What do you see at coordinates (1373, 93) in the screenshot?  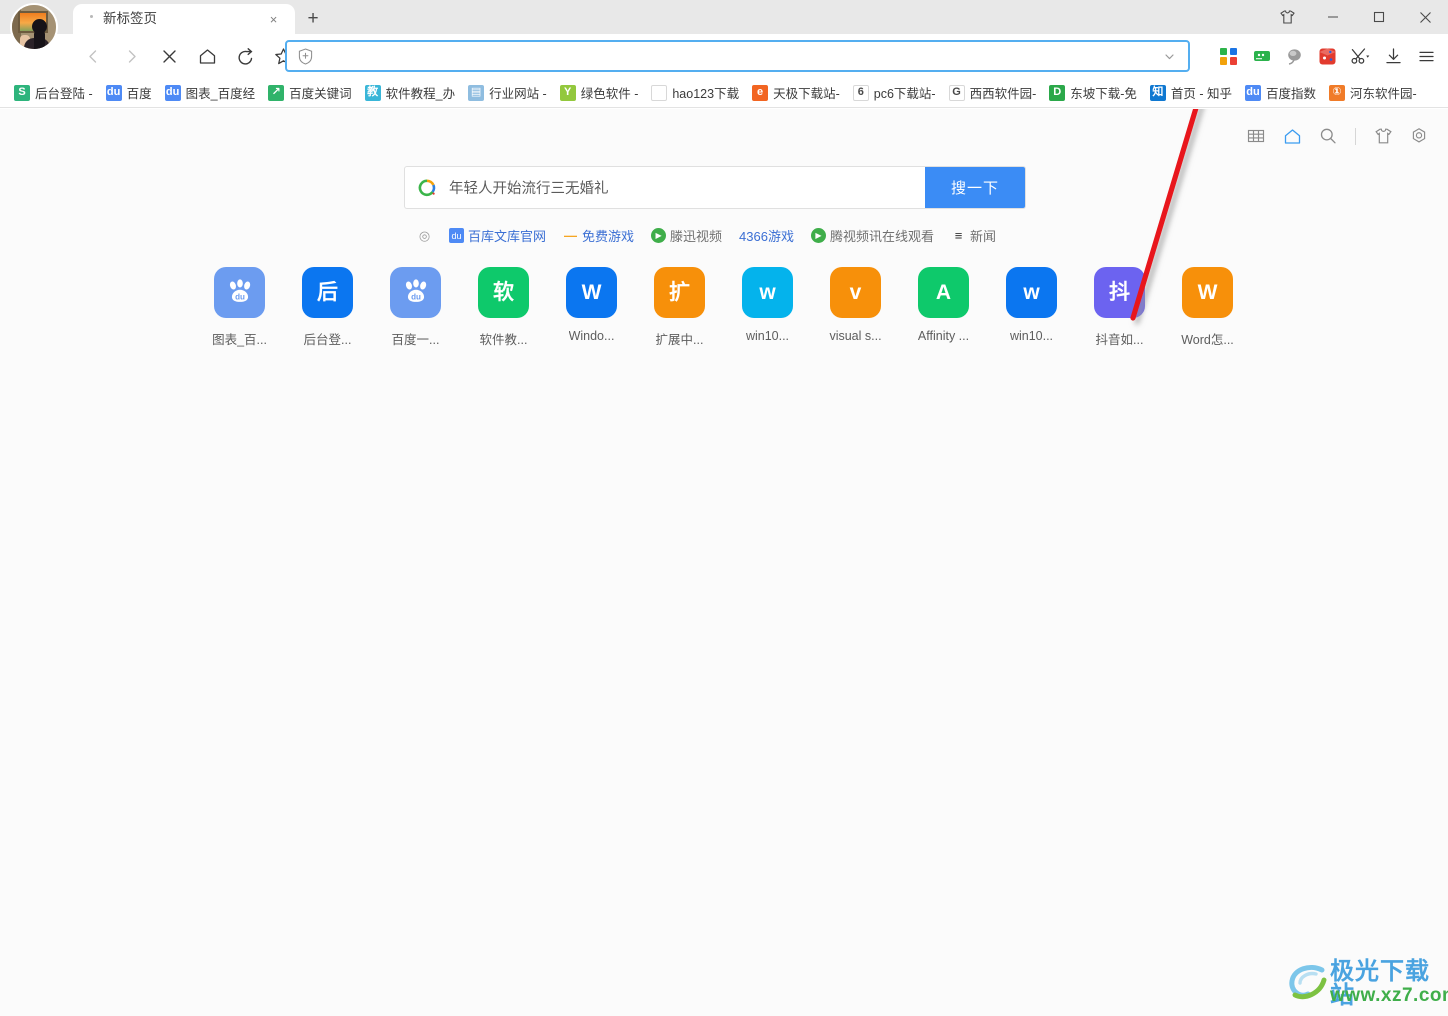 I see `bookmark-item: ① 河东软件园-` at bounding box center [1373, 93].